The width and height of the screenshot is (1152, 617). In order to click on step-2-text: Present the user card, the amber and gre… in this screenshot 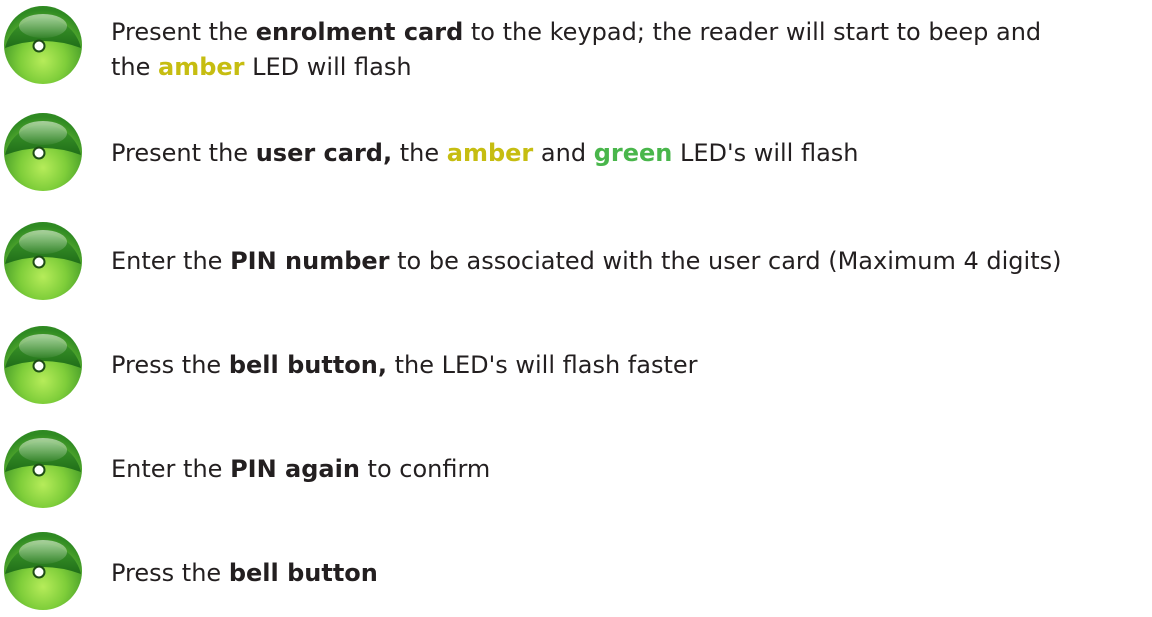, I will do `click(485, 153)`.